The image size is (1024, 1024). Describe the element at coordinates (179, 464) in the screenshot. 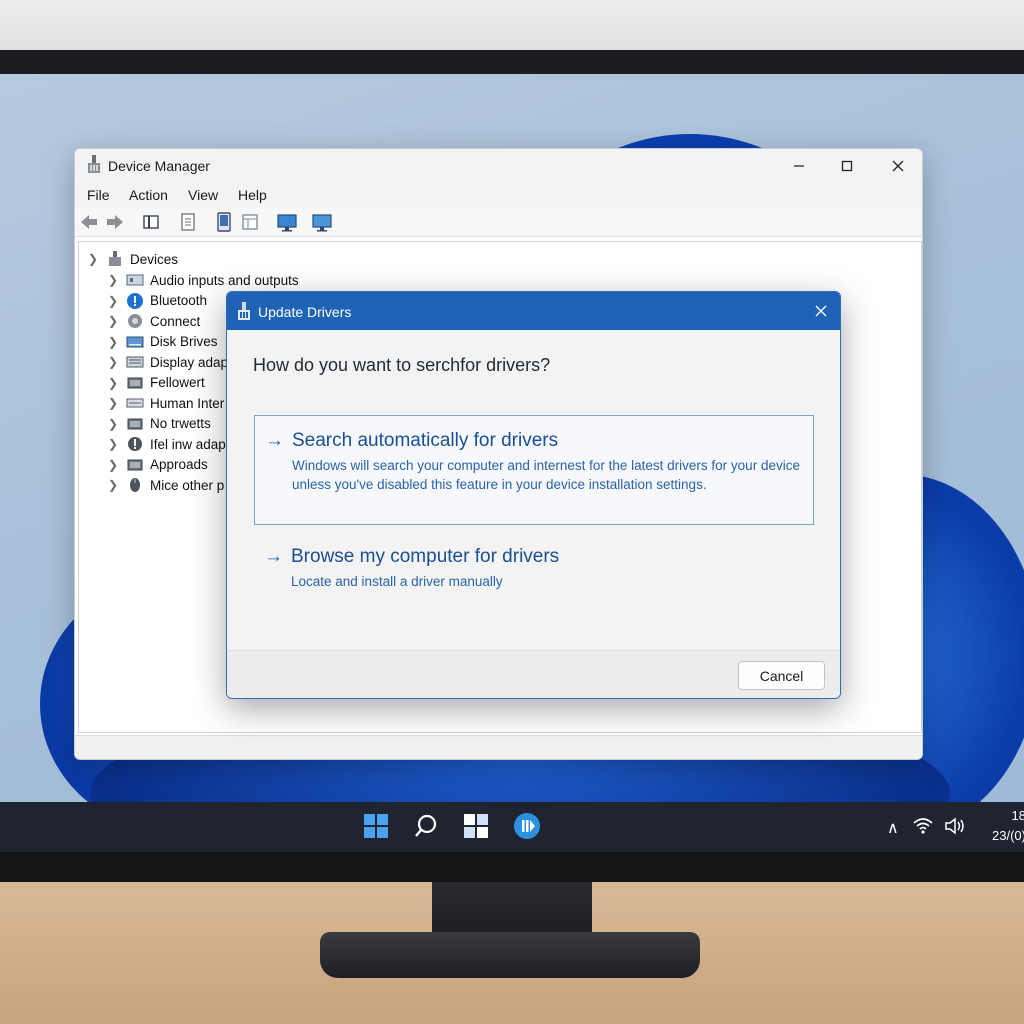

I see `tree-item-label: Approads` at that location.